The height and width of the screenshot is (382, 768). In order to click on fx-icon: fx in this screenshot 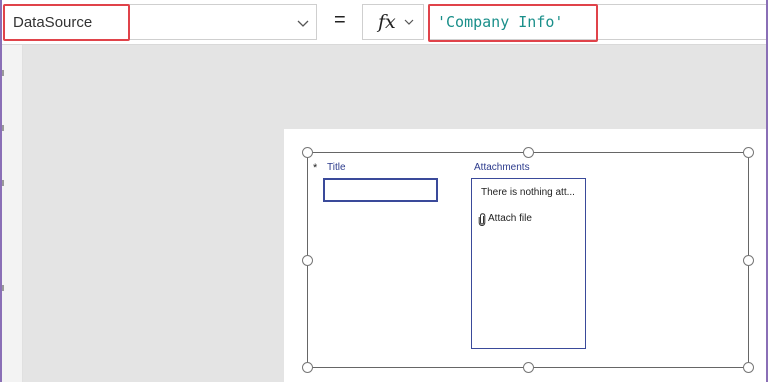, I will do `click(387, 22)`.